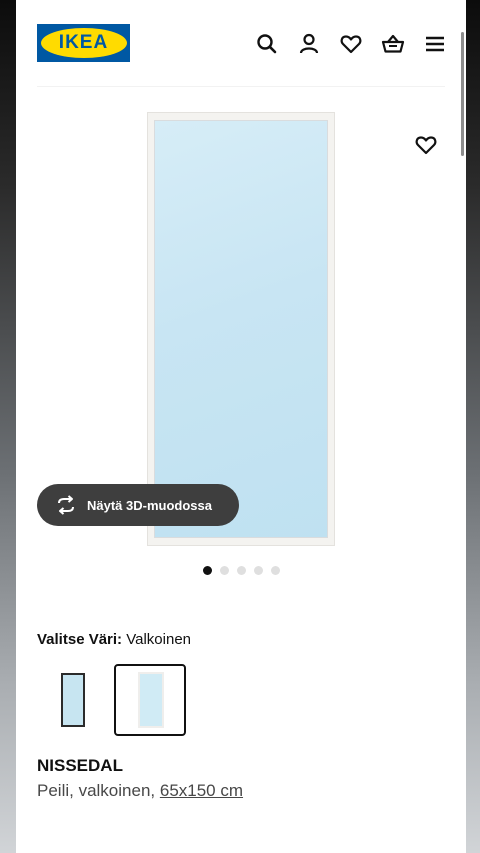 The width and height of the screenshot is (480, 853). Describe the element at coordinates (309, 44) in the screenshot. I see `account-icon` at that location.